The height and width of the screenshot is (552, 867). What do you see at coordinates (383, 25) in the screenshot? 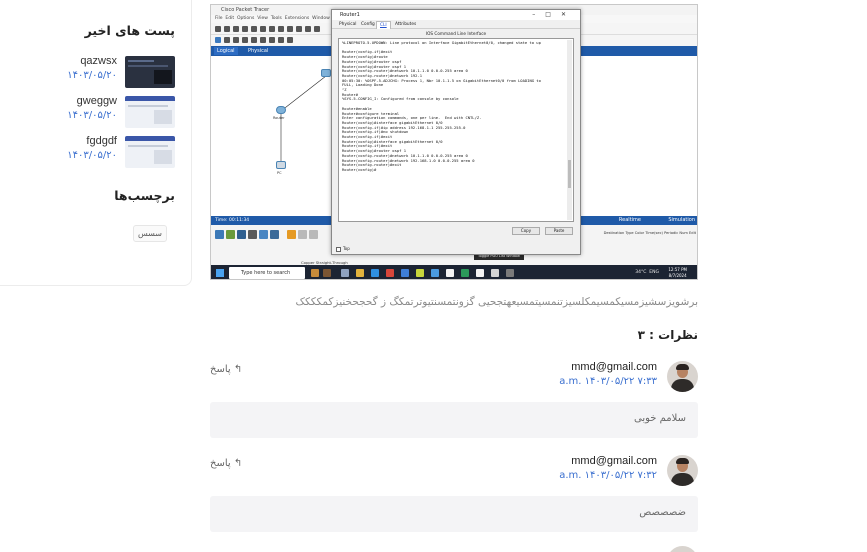
I see `tab-cli: CLI` at bounding box center [383, 25].